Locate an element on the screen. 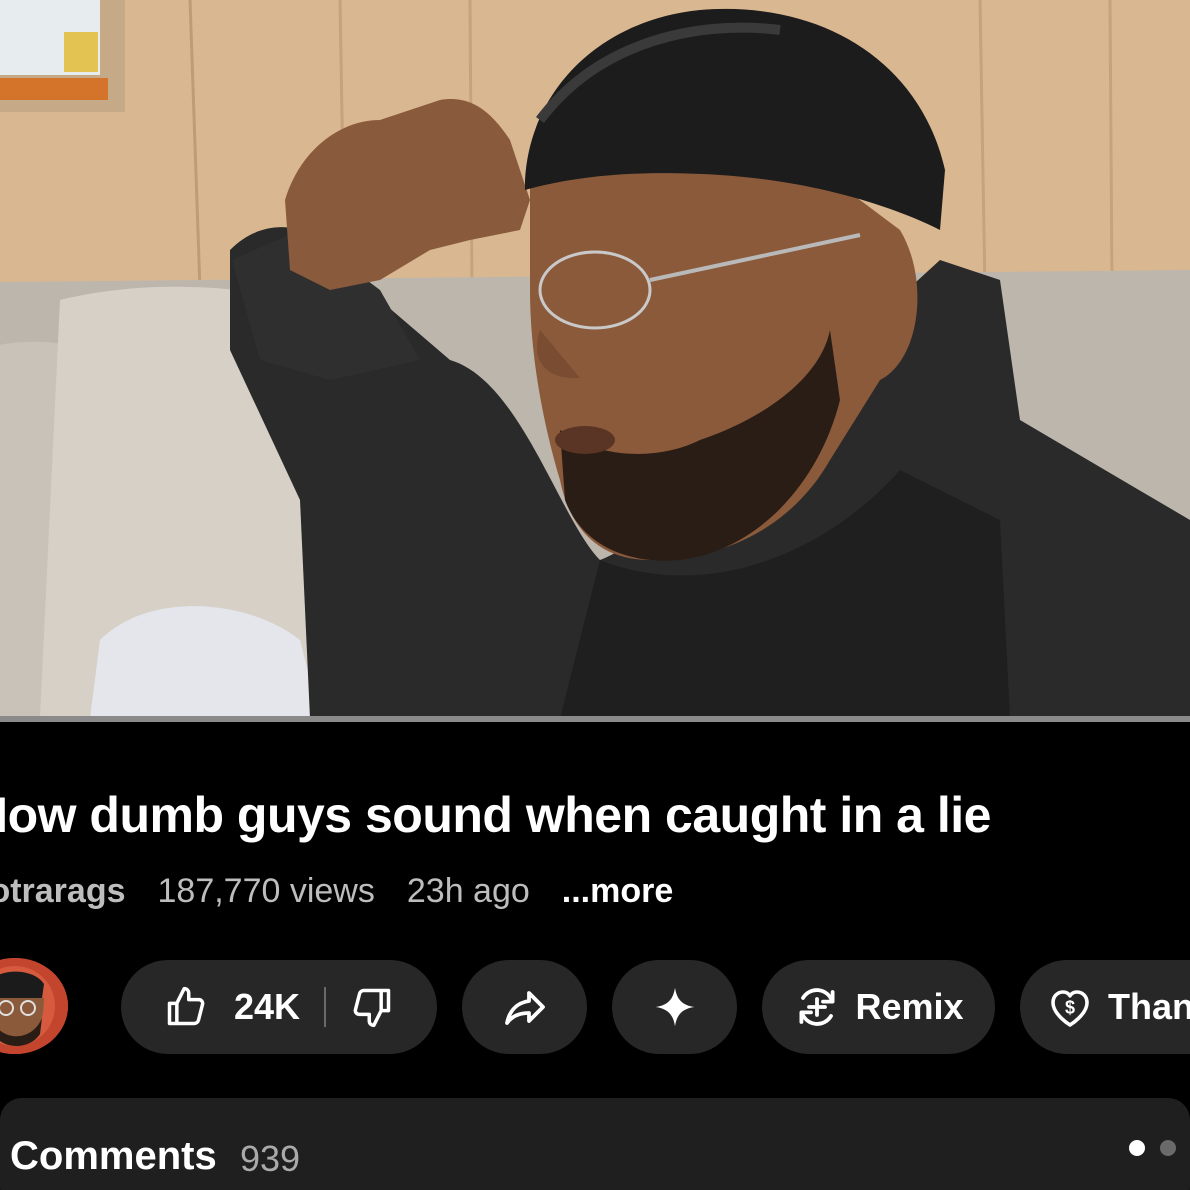 The width and height of the screenshot is (1190, 1190). upload-age: 23h ago is located at coordinates (468, 891).